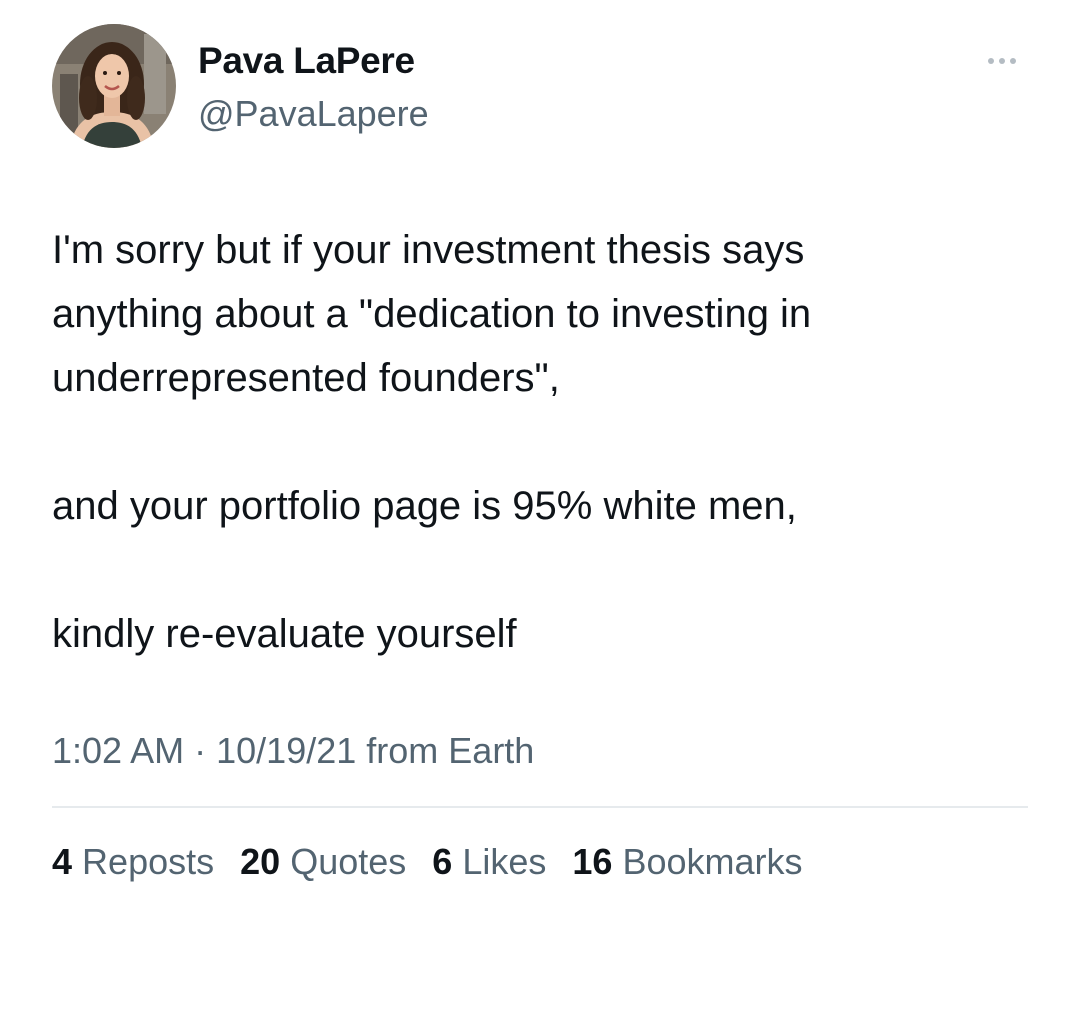  What do you see at coordinates (284, 634) in the screenshot?
I see `tweet-paragraph: kindly re-evaluate yourself` at bounding box center [284, 634].